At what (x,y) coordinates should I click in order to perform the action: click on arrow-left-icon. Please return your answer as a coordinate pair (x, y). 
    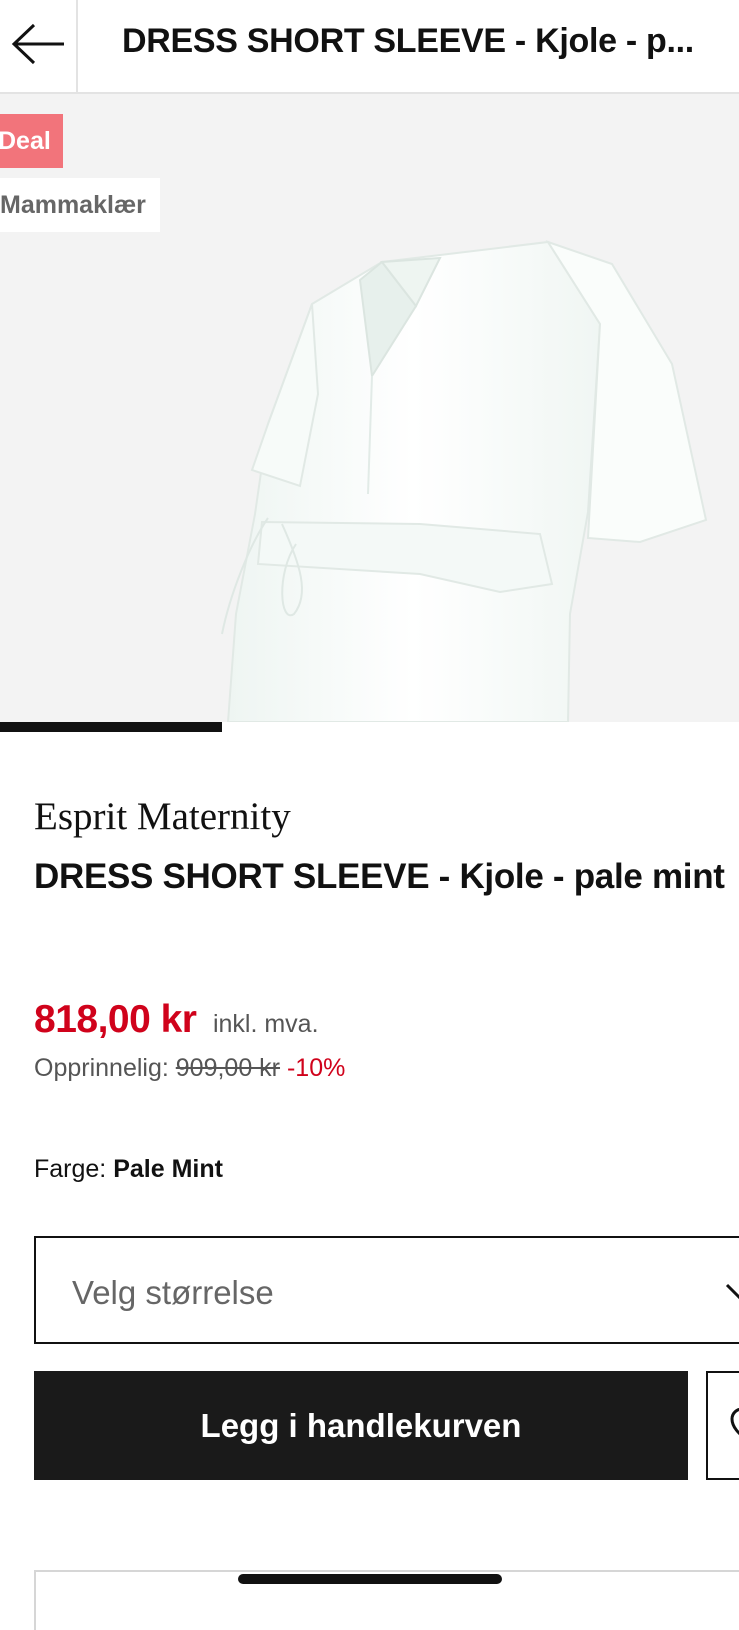
    Looking at the image, I should click on (38, 46).